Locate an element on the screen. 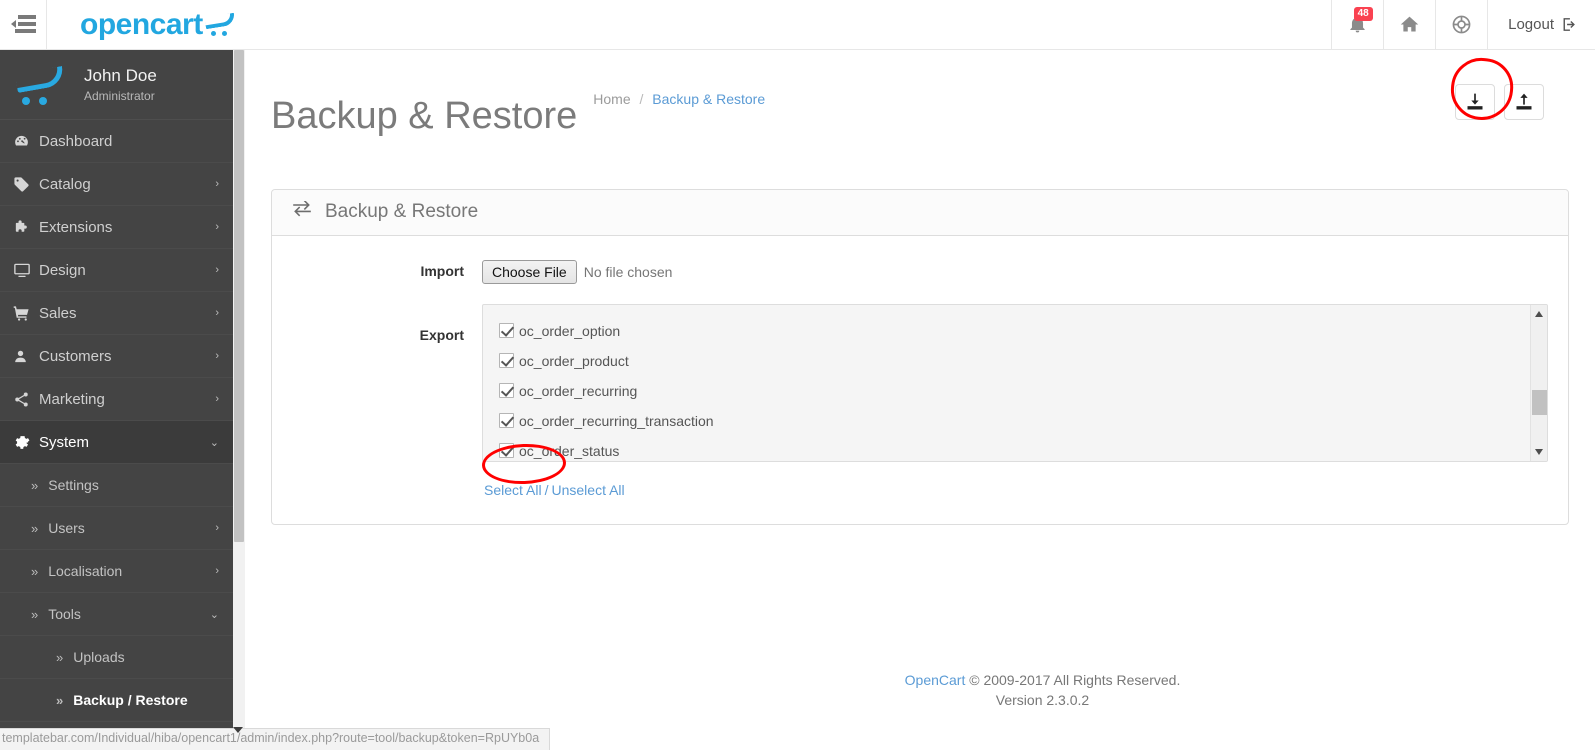 The height and width of the screenshot is (750, 1595). import-file-input: Choose File No file chosen is located at coordinates (577, 271).